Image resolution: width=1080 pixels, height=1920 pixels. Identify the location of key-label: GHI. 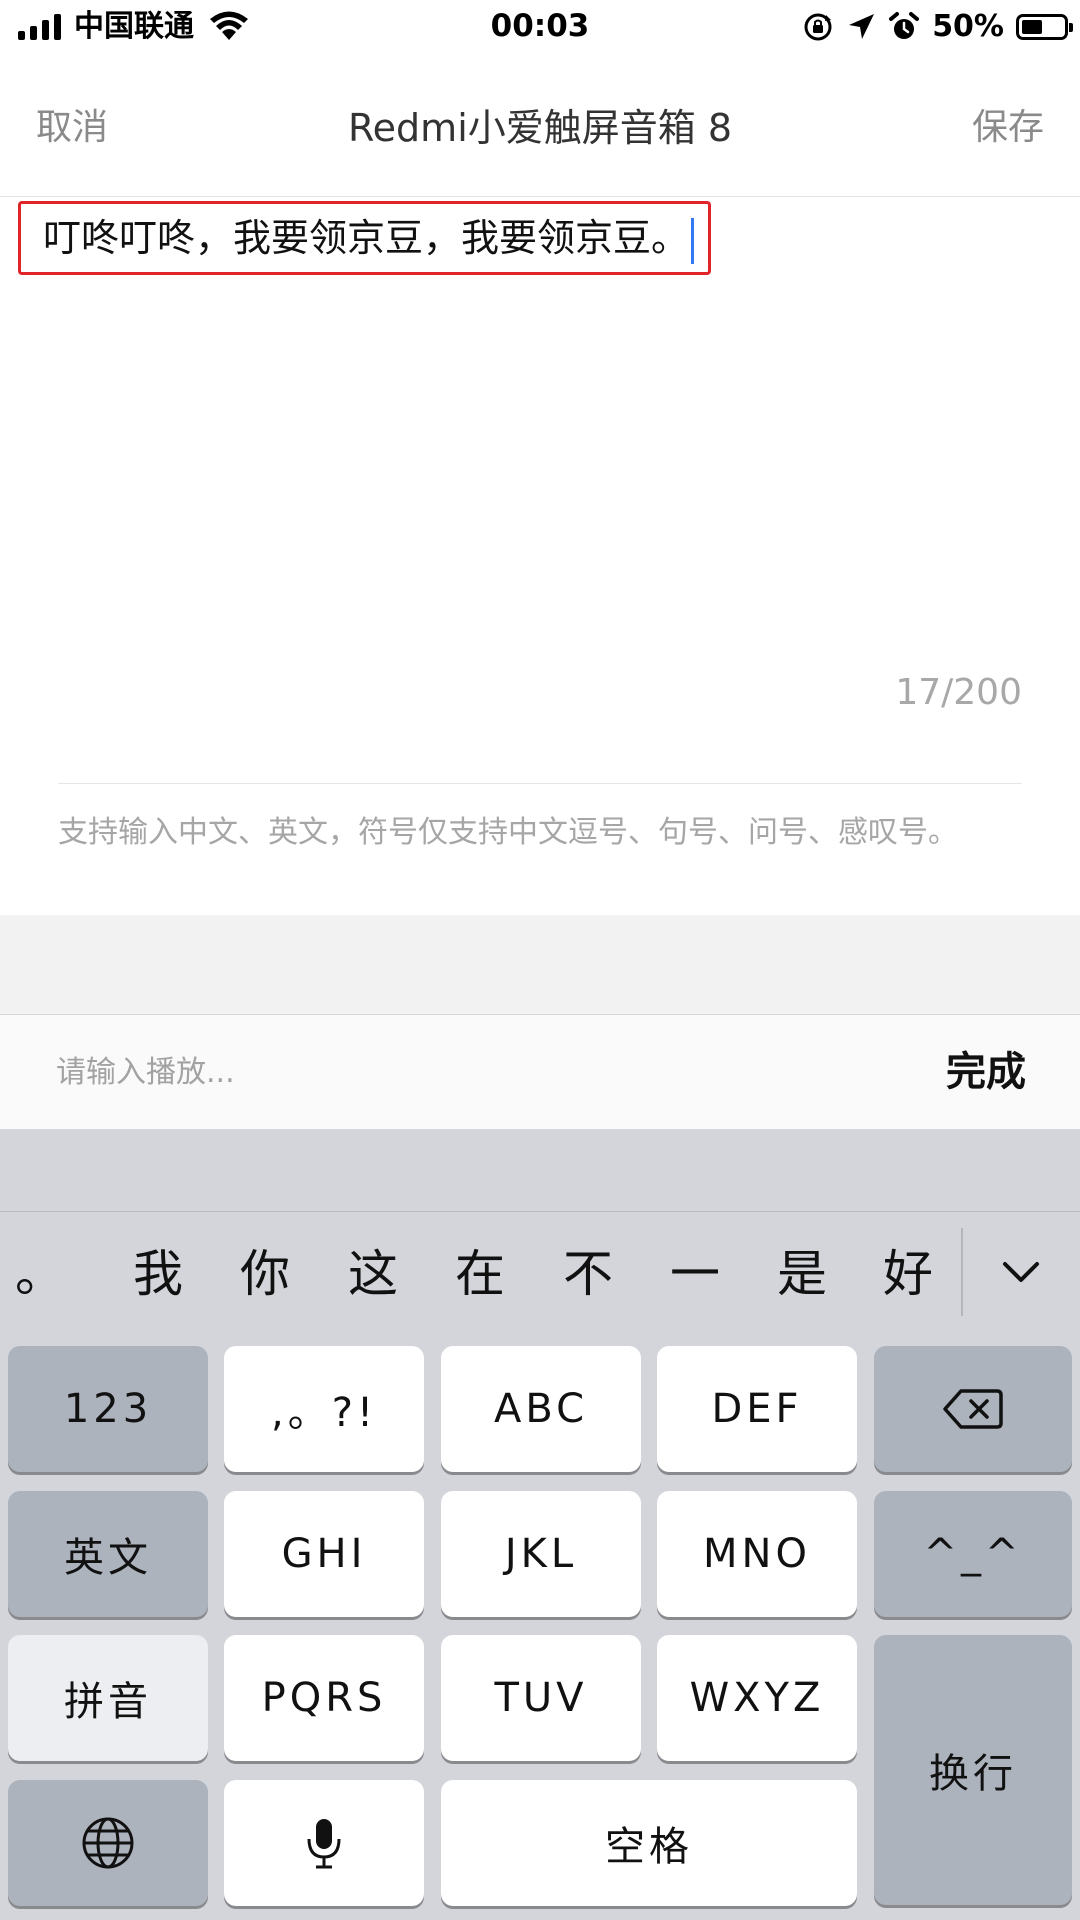
(324, 1554).